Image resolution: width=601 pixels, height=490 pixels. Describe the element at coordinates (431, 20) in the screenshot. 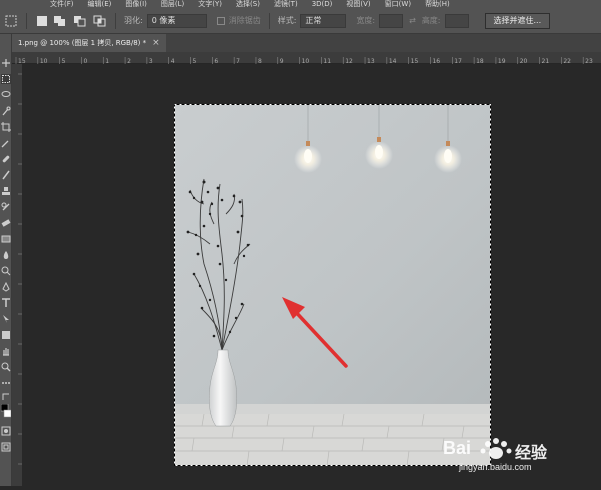

I see `height-label: 高度:` at that location.